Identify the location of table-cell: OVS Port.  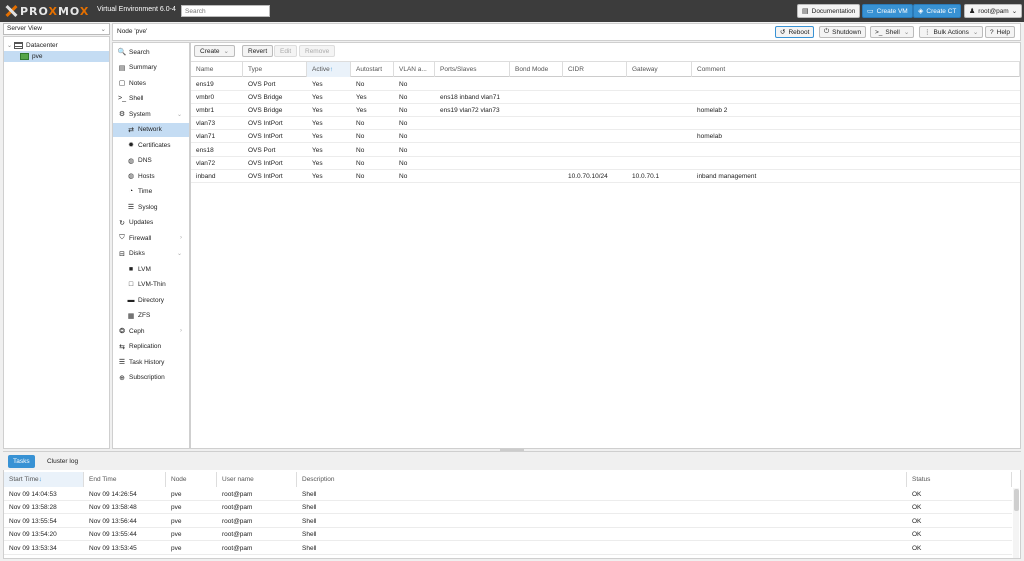
(262, 150).